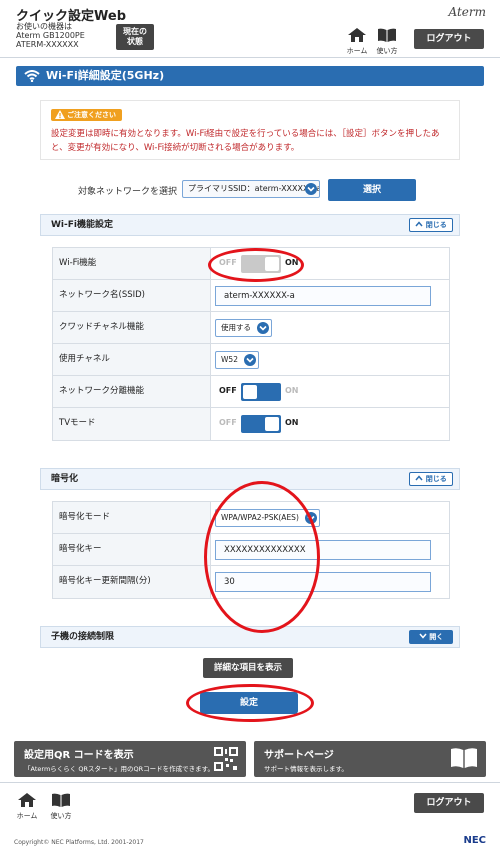 This screenshot has width=500, height=852. Describe the element at coordinates (119, 769) in the screenshot. I see `qr-banner-subtitle: 「Atermらくらく QRスタート」用のQRコードを作成できます。` at that location.